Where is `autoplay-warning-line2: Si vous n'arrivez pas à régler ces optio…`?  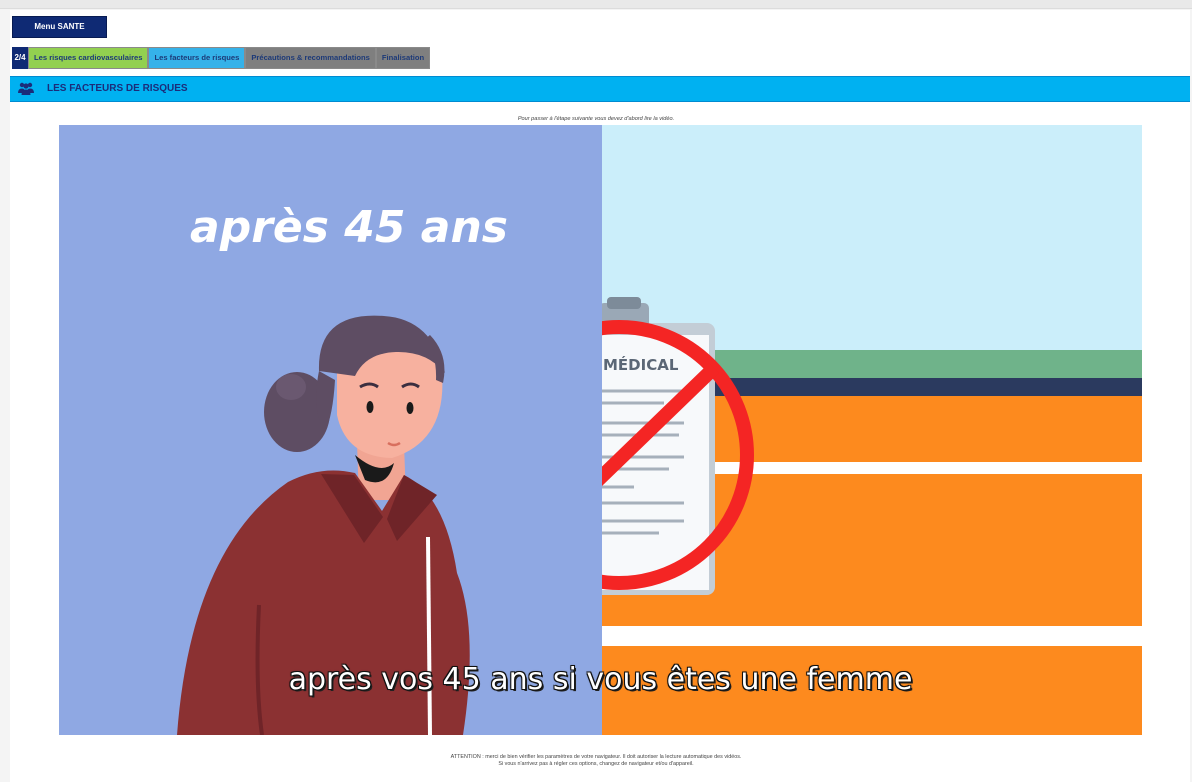
autoplay-warning-line2: Si vous n'arrivez pas à régler ces optio… is located at coordinates (596, 764).